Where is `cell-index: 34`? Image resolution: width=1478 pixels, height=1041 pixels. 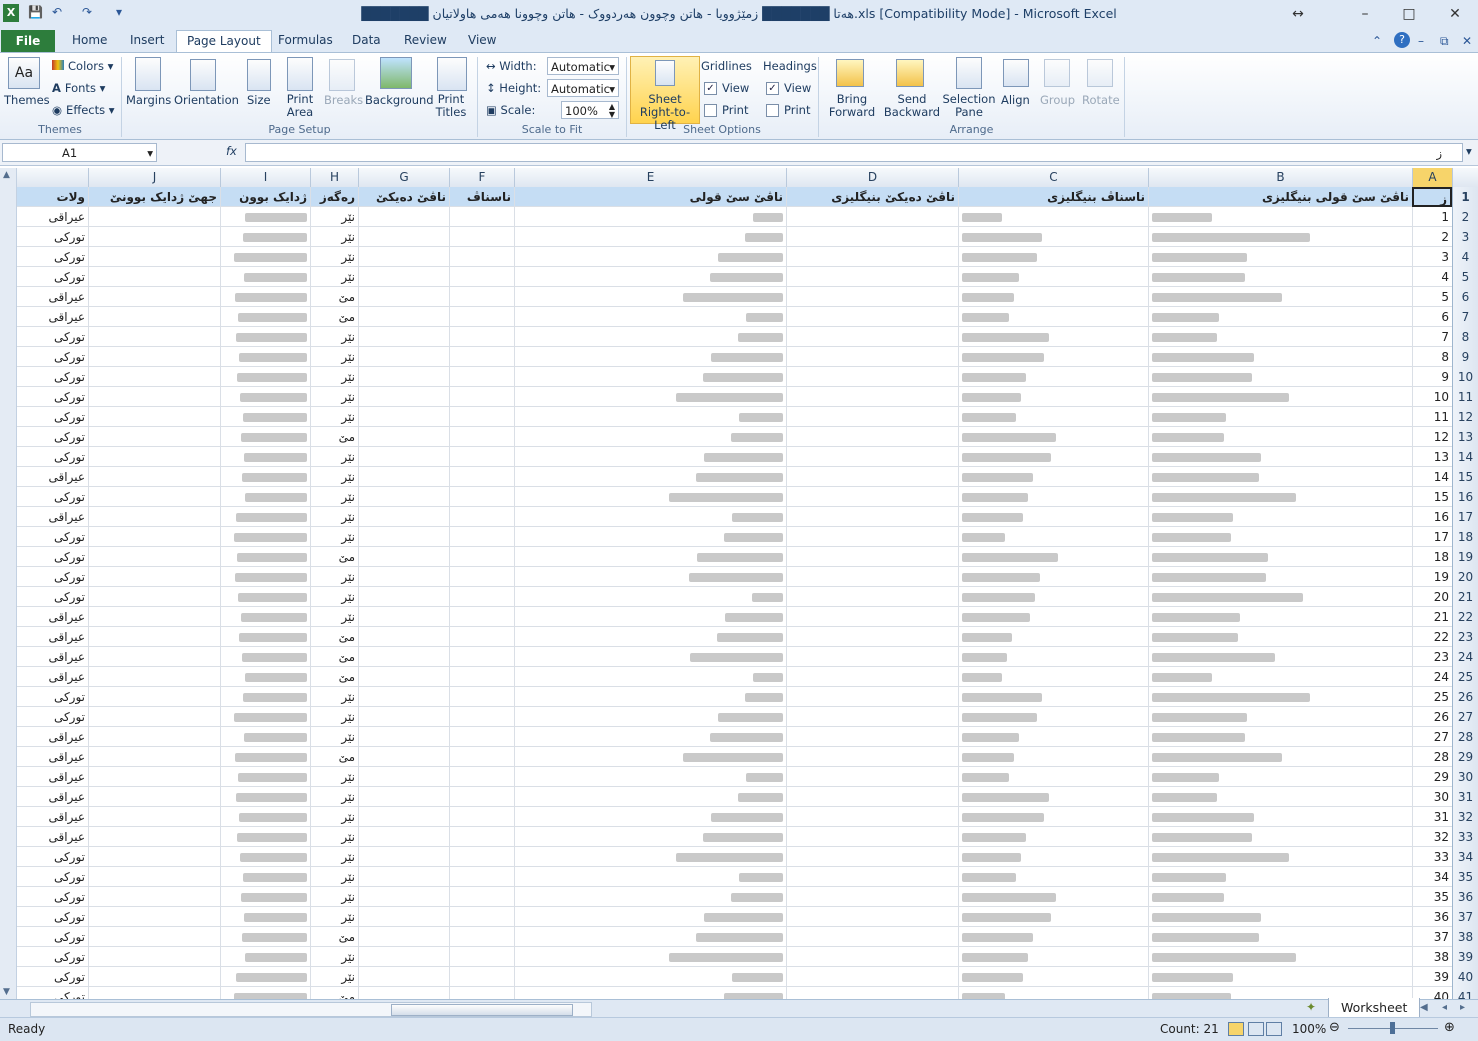
cell-index: 34 is located at coordinates (1432, 877).